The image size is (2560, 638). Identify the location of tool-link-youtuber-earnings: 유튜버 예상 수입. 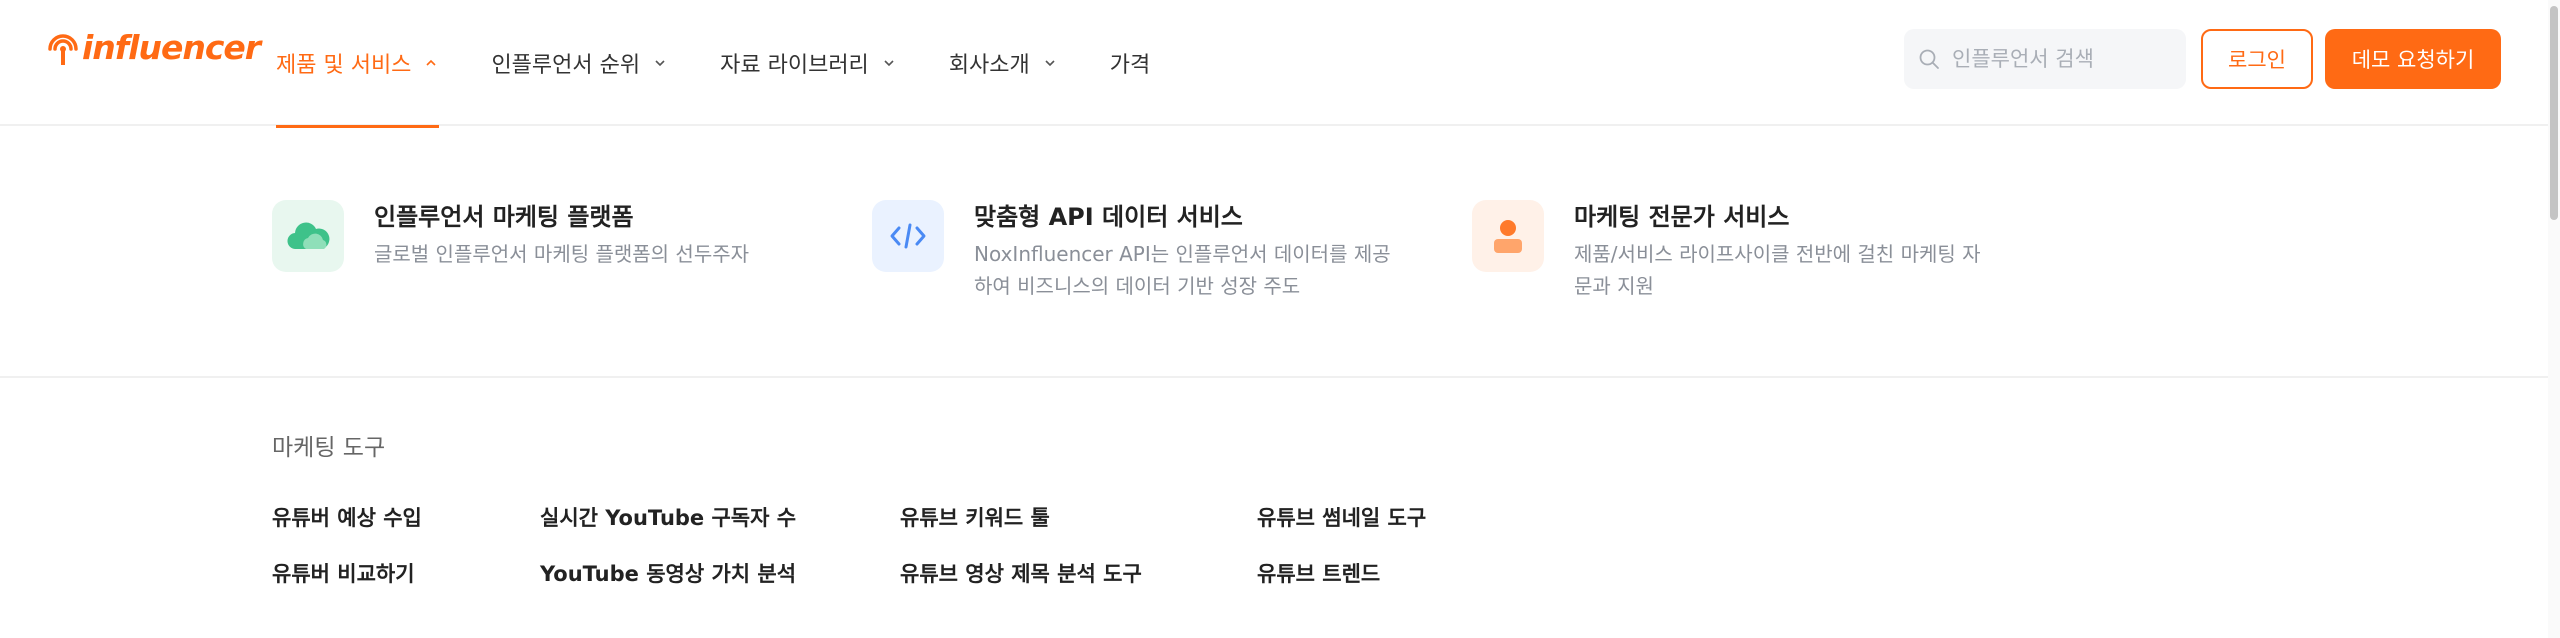
(347, 517).